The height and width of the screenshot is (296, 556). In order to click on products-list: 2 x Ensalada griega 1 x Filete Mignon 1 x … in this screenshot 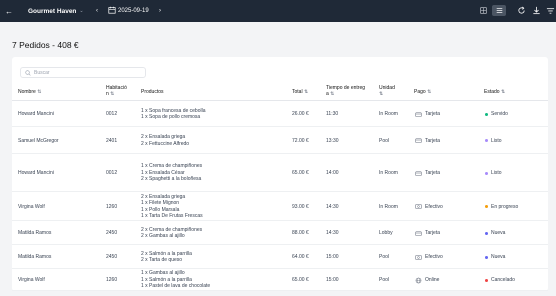, I will do `click(172, 207)`.